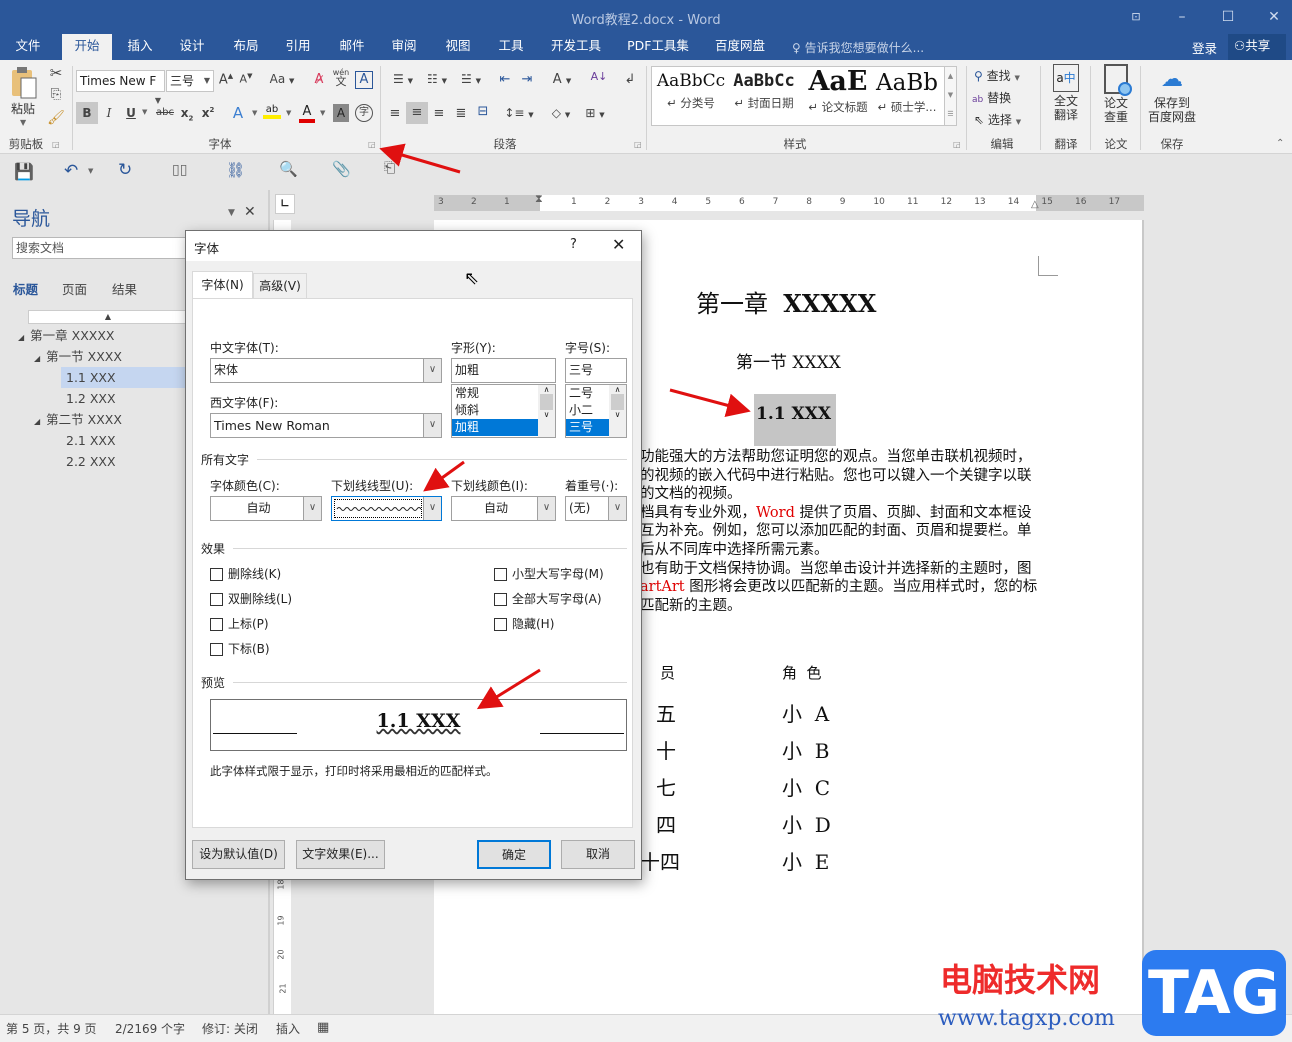 This screenshot has width=1292, height=1042. Describe the element at coordinates (764, 91) in the screenshot. I see `style-item: AaBbCc ↵ 封面日期` at that location.